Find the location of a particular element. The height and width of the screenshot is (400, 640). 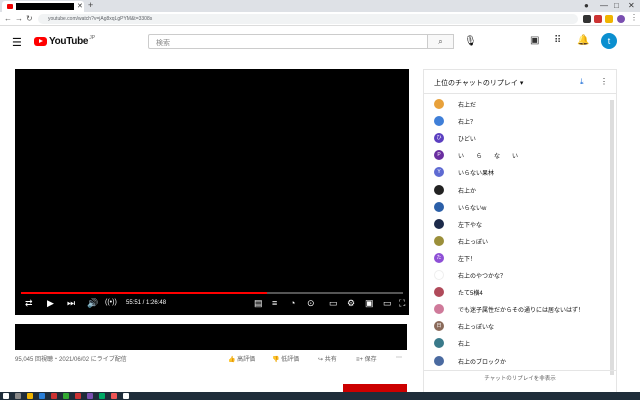

maximize-icon: □ is located at coordinates (616, 5).